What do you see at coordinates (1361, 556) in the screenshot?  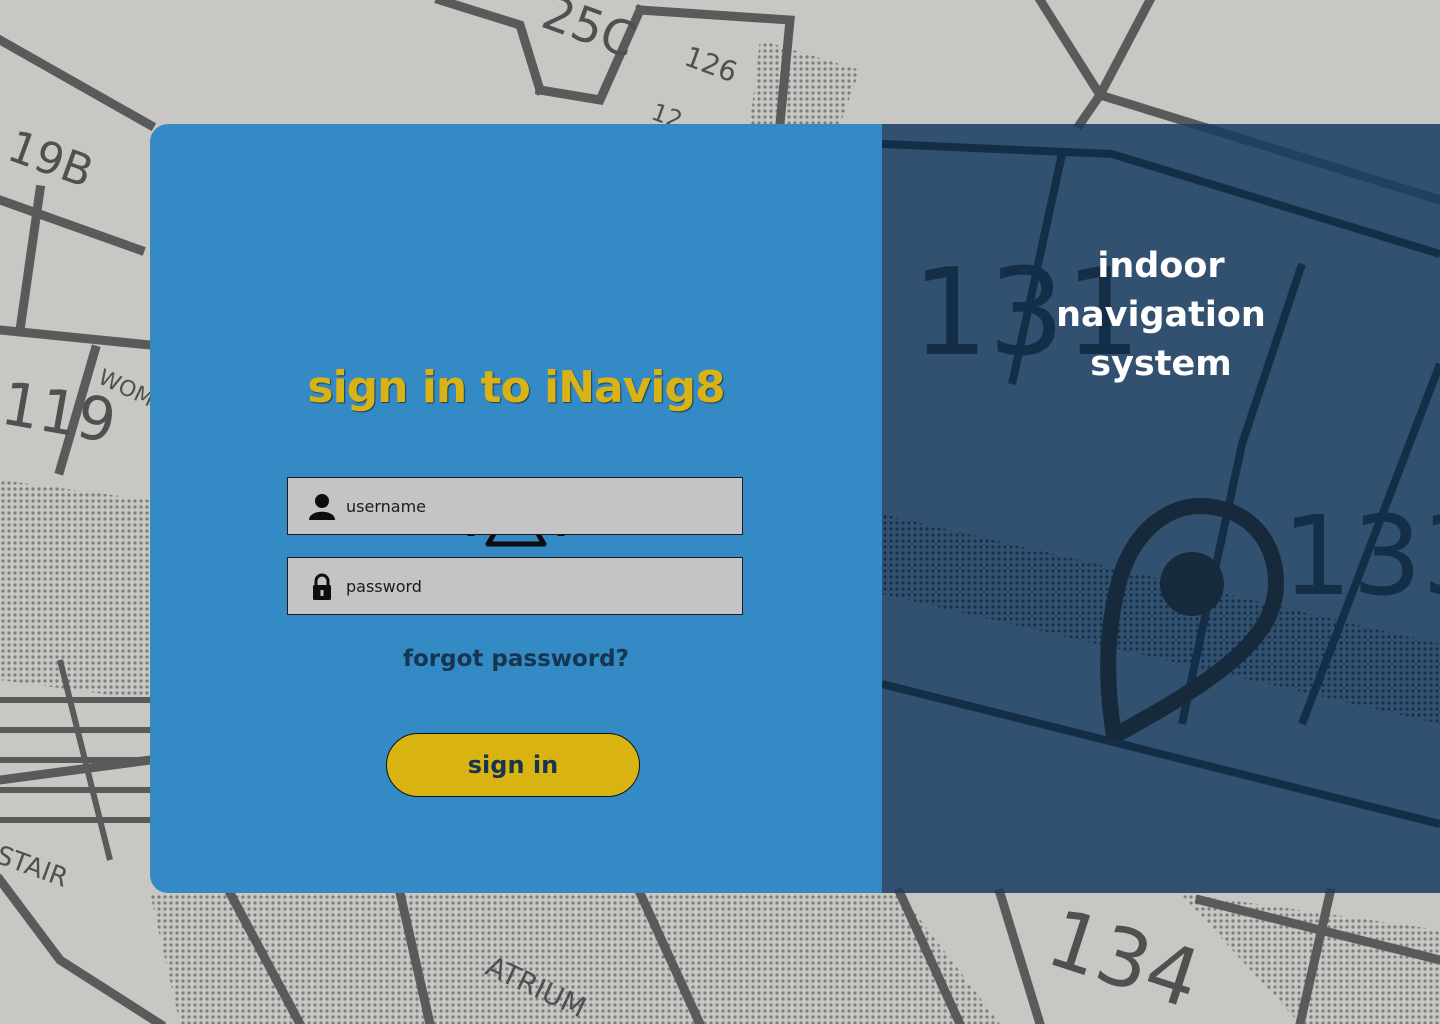 I see `bg-room-label: 133` at bounding box center [1361, 556].